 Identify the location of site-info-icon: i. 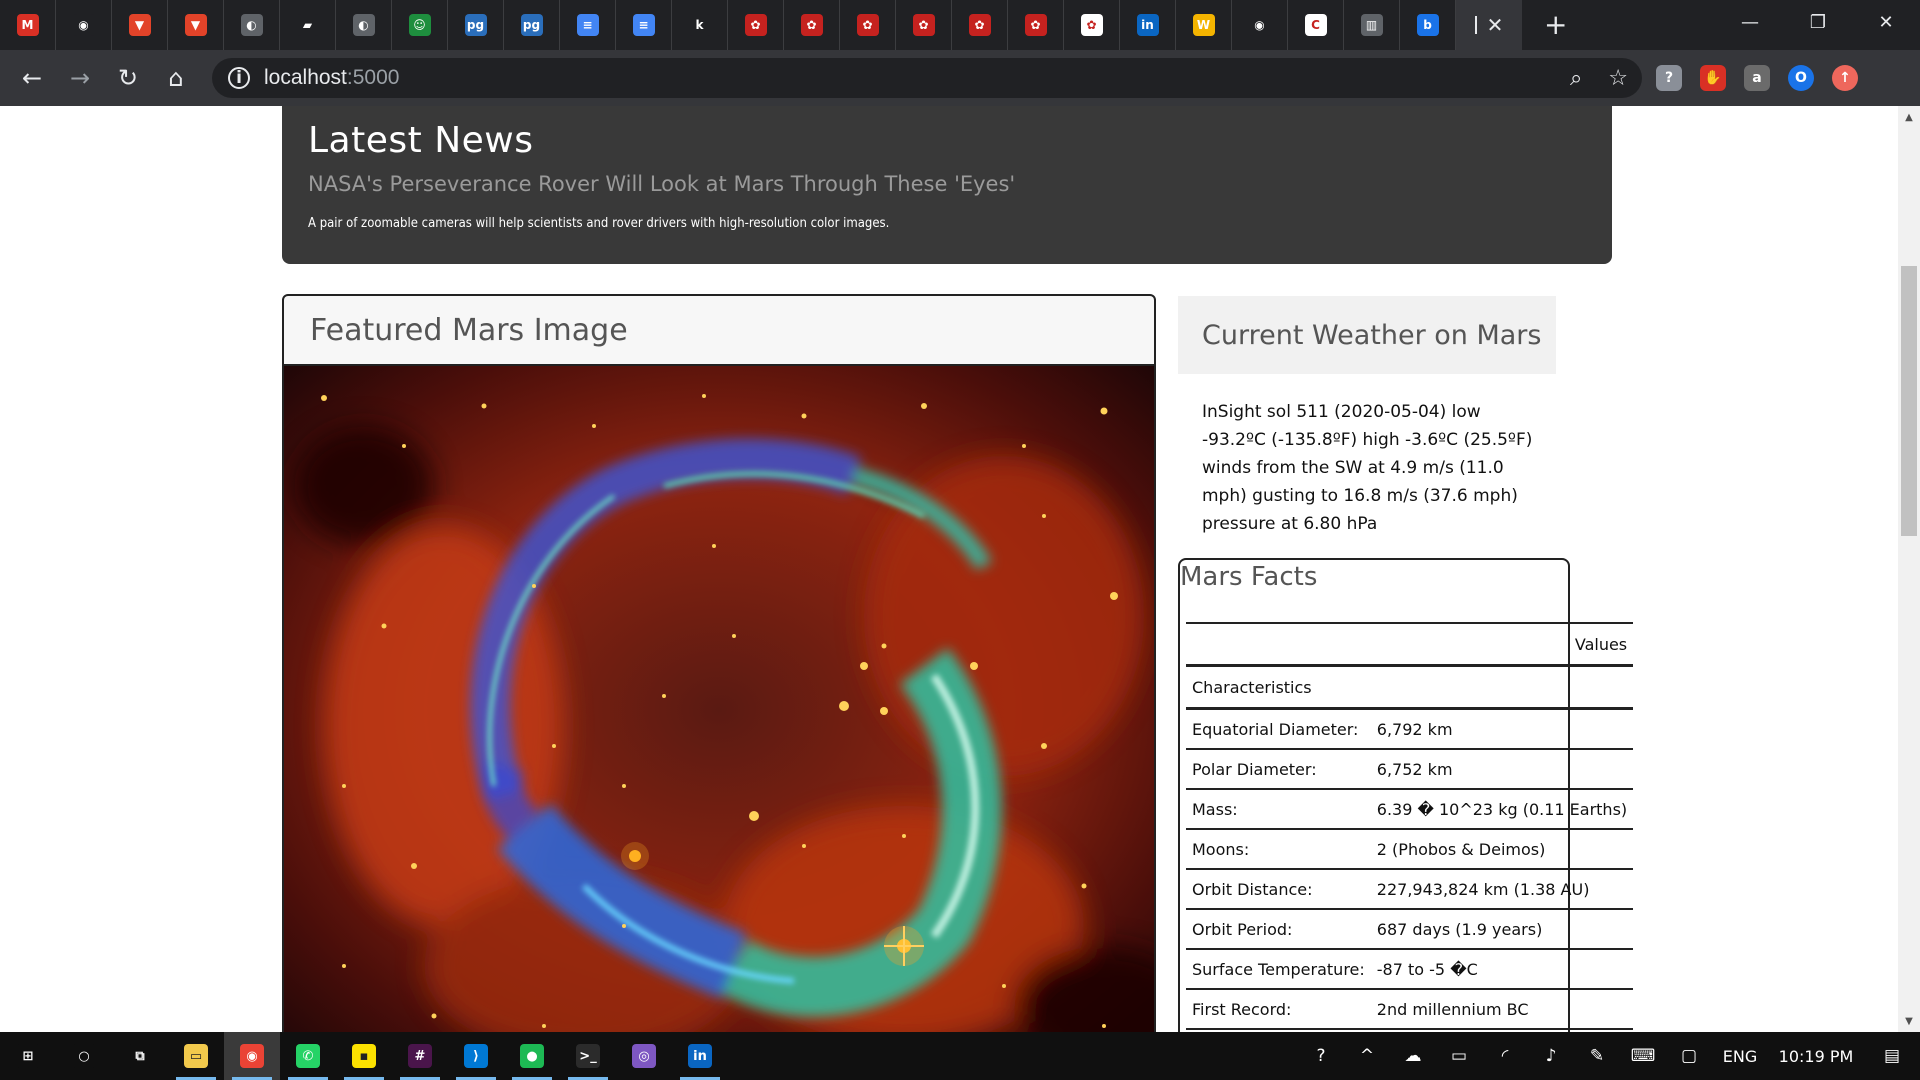
(239, 78).